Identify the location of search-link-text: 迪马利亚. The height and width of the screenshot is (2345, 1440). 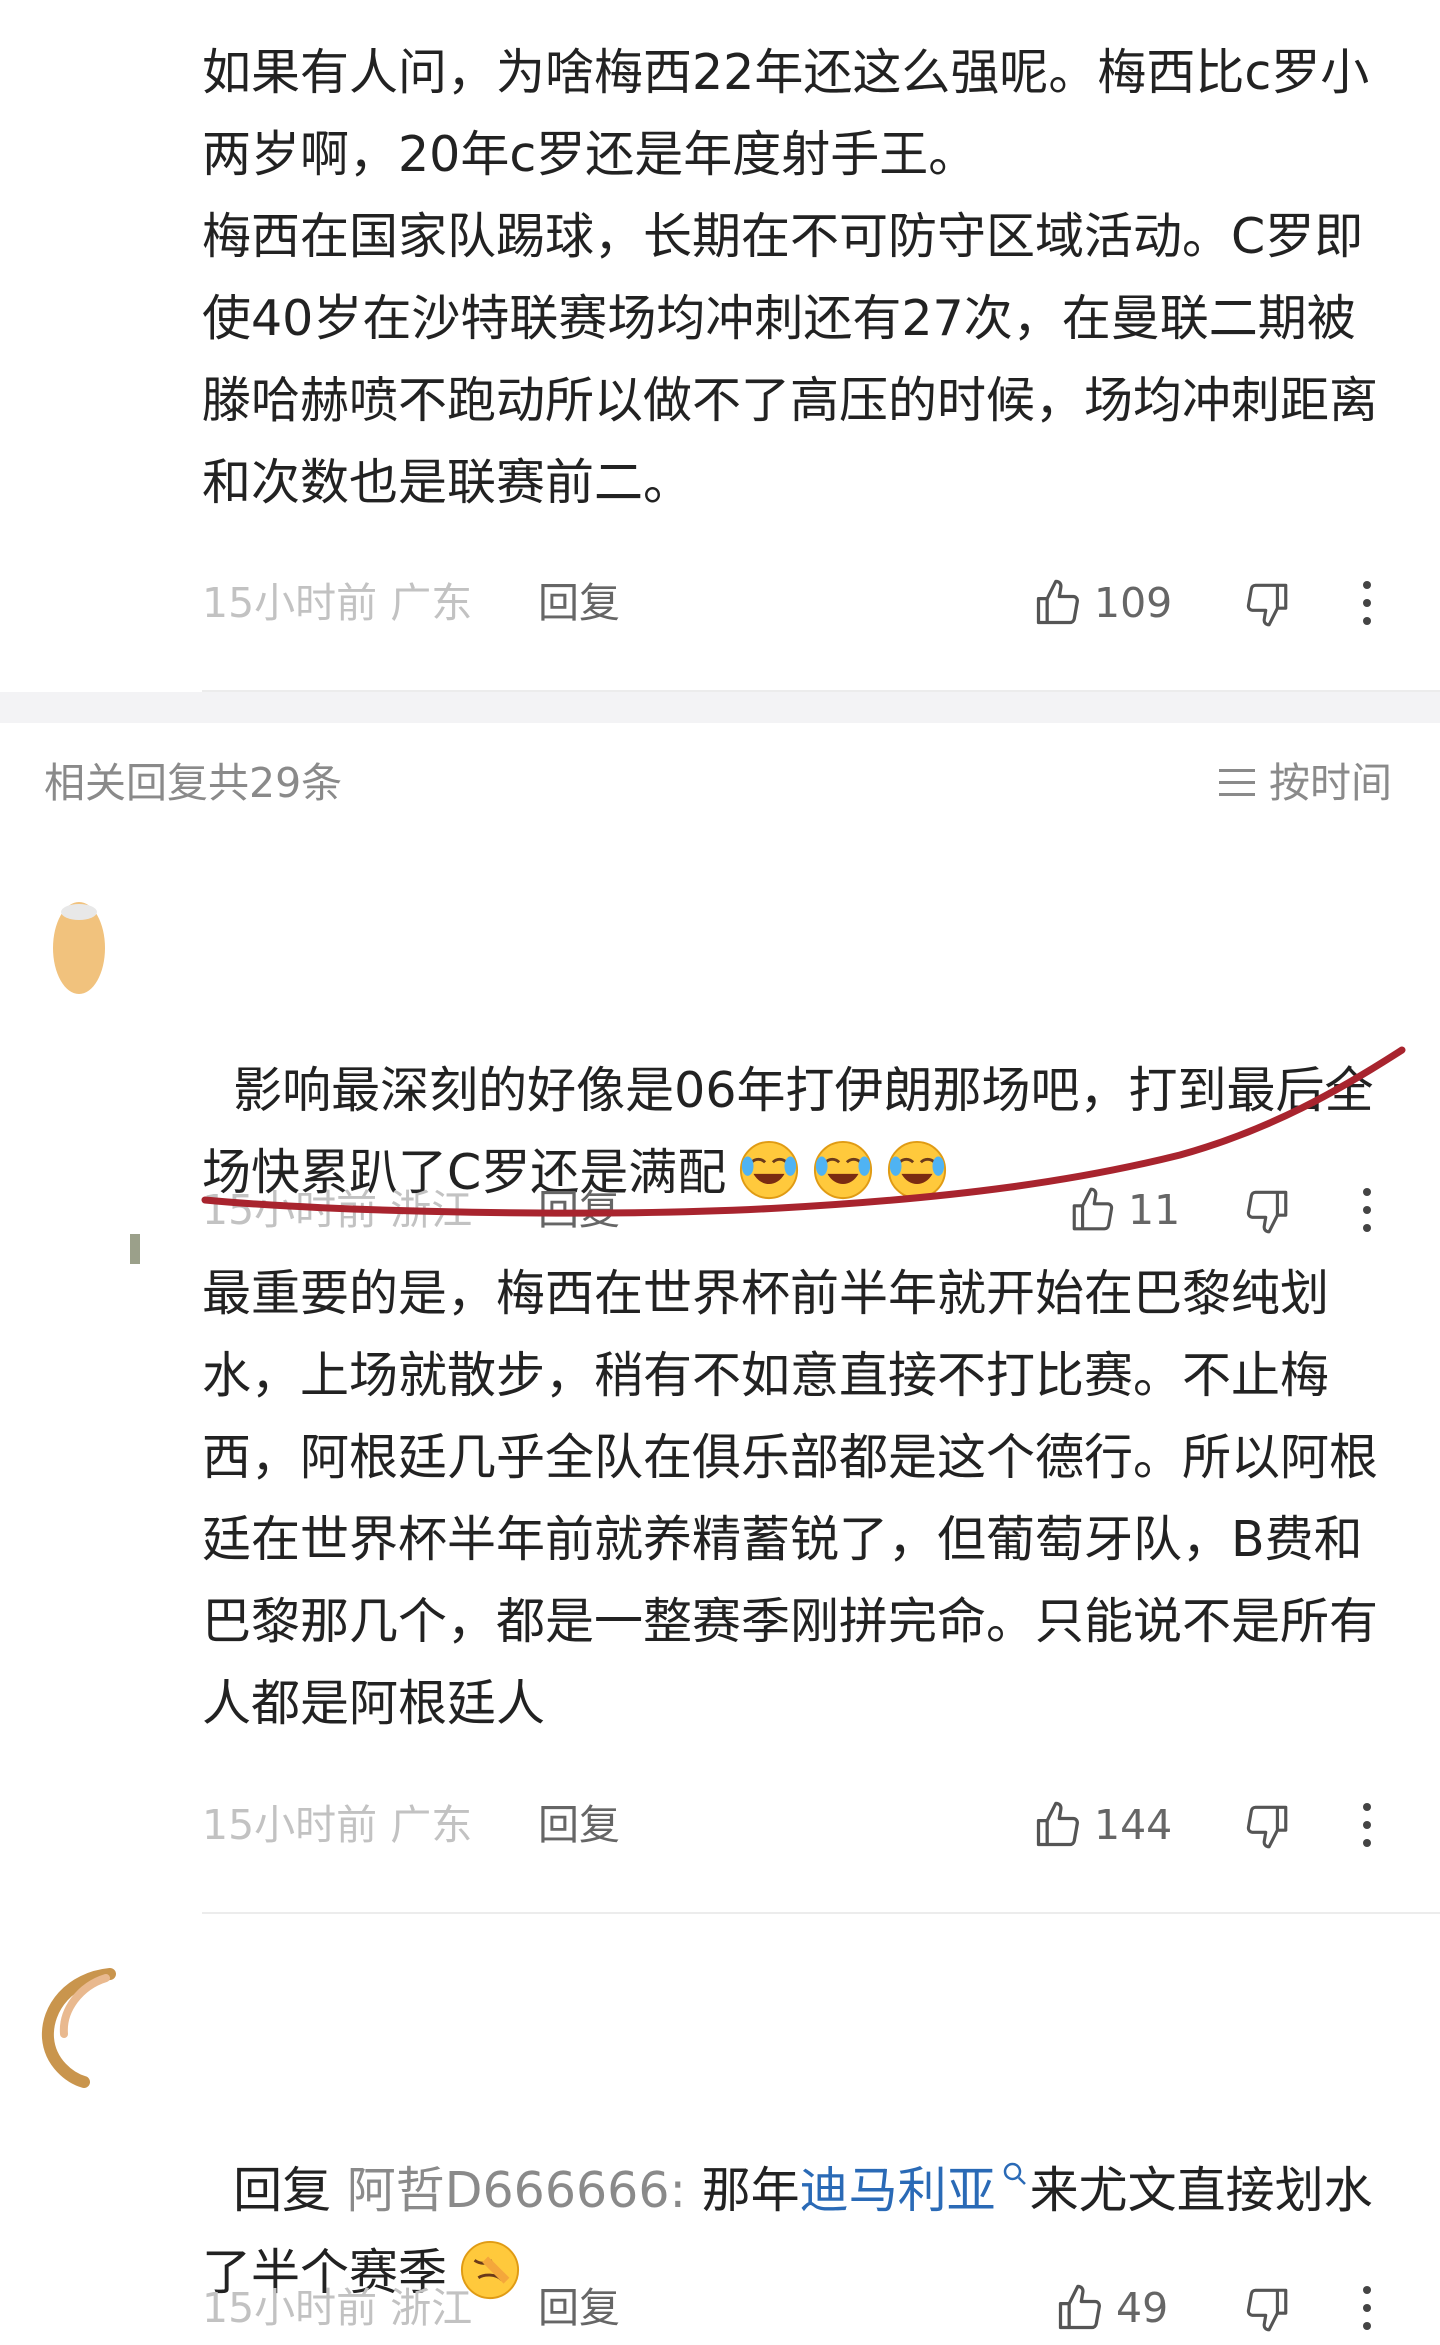
(897, 2190).